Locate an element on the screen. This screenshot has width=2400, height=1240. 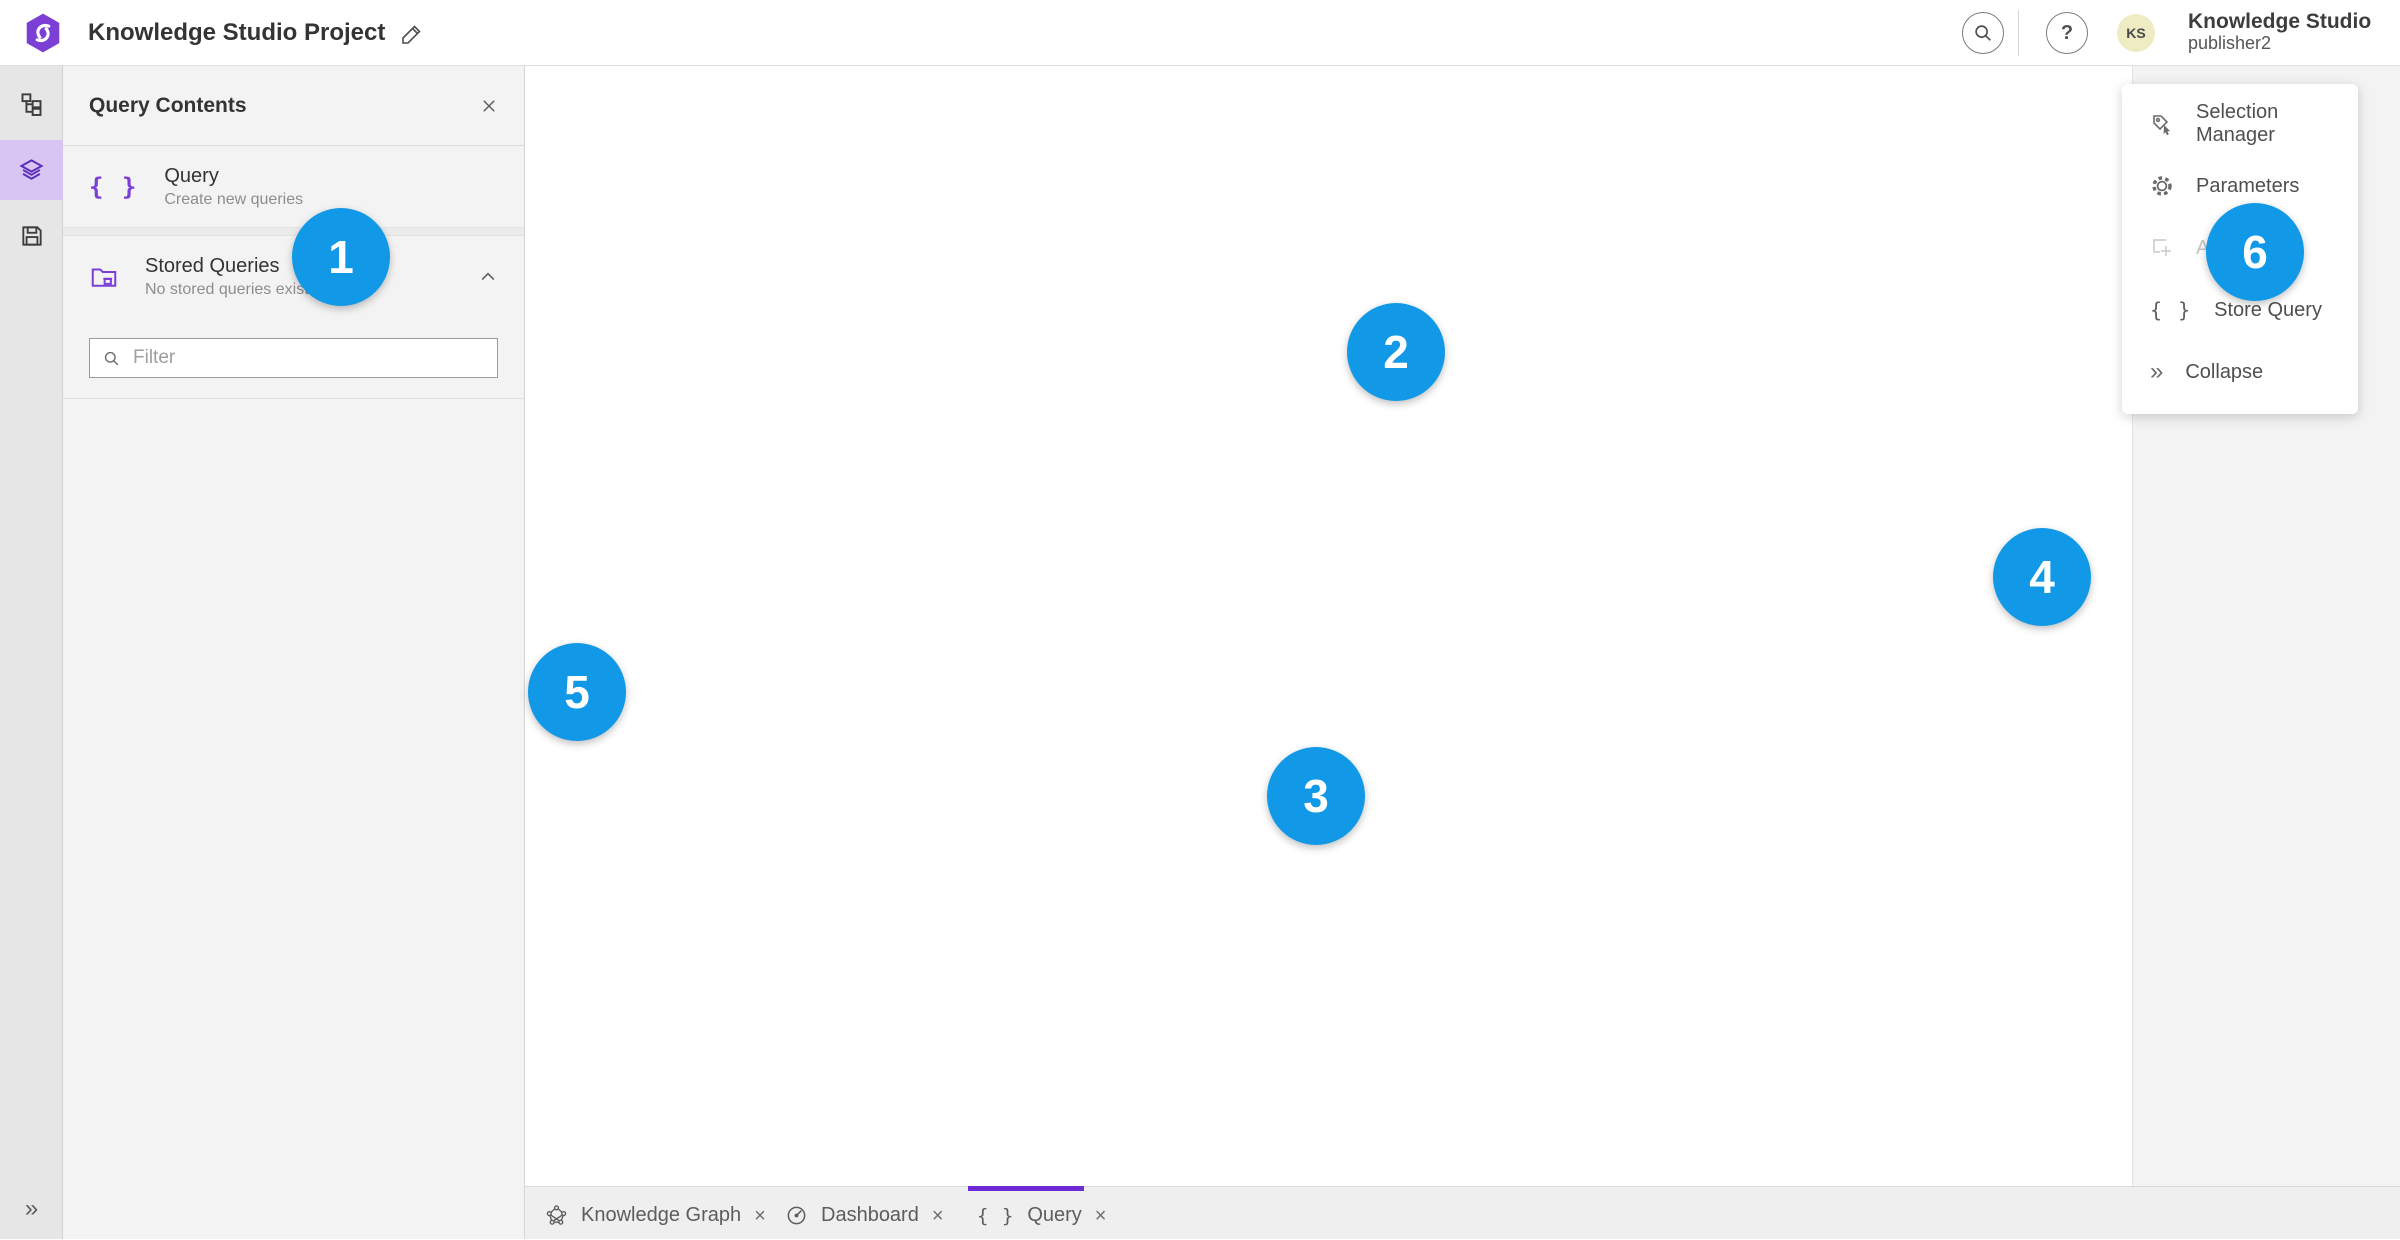
annotation-circle-6: 6 is located at coordinates (2255, 252).